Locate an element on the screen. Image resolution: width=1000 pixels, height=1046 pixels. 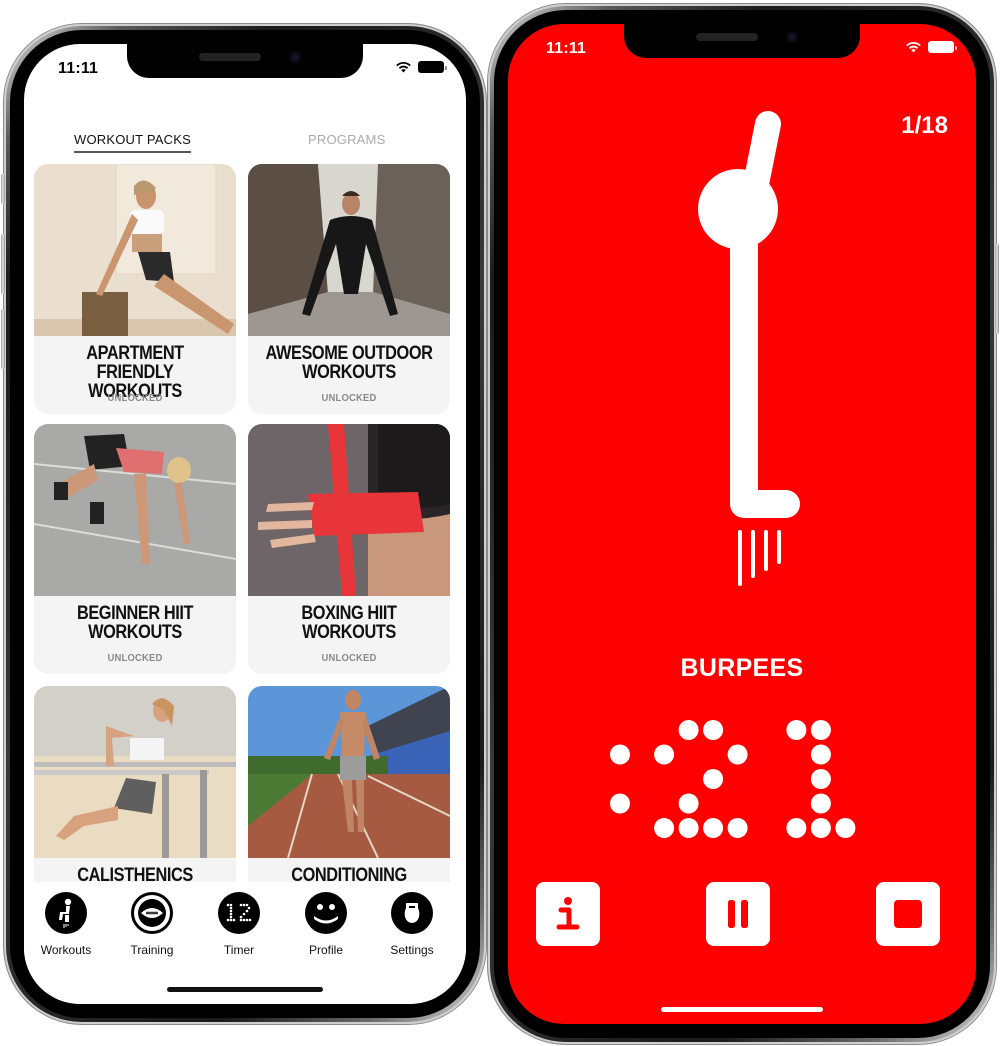
stop-icon is located at coordinates (908, 914).